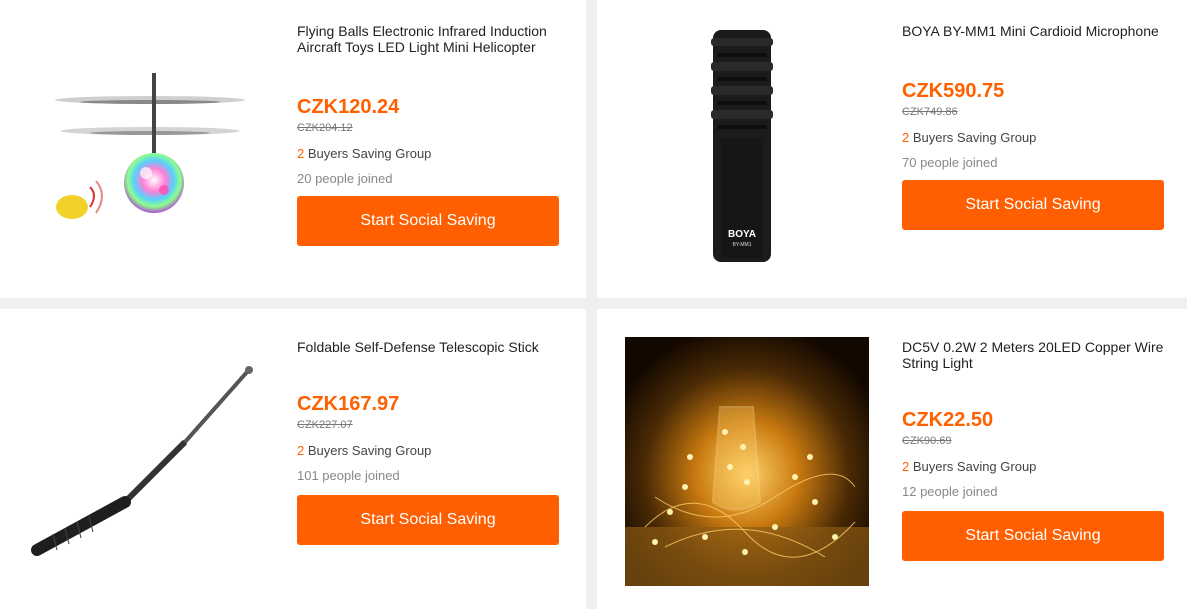 Image resolution: width=1187 pixels, height=609 pixels. I want to click on product-old-price: CZK204.12, so click(325, 128).